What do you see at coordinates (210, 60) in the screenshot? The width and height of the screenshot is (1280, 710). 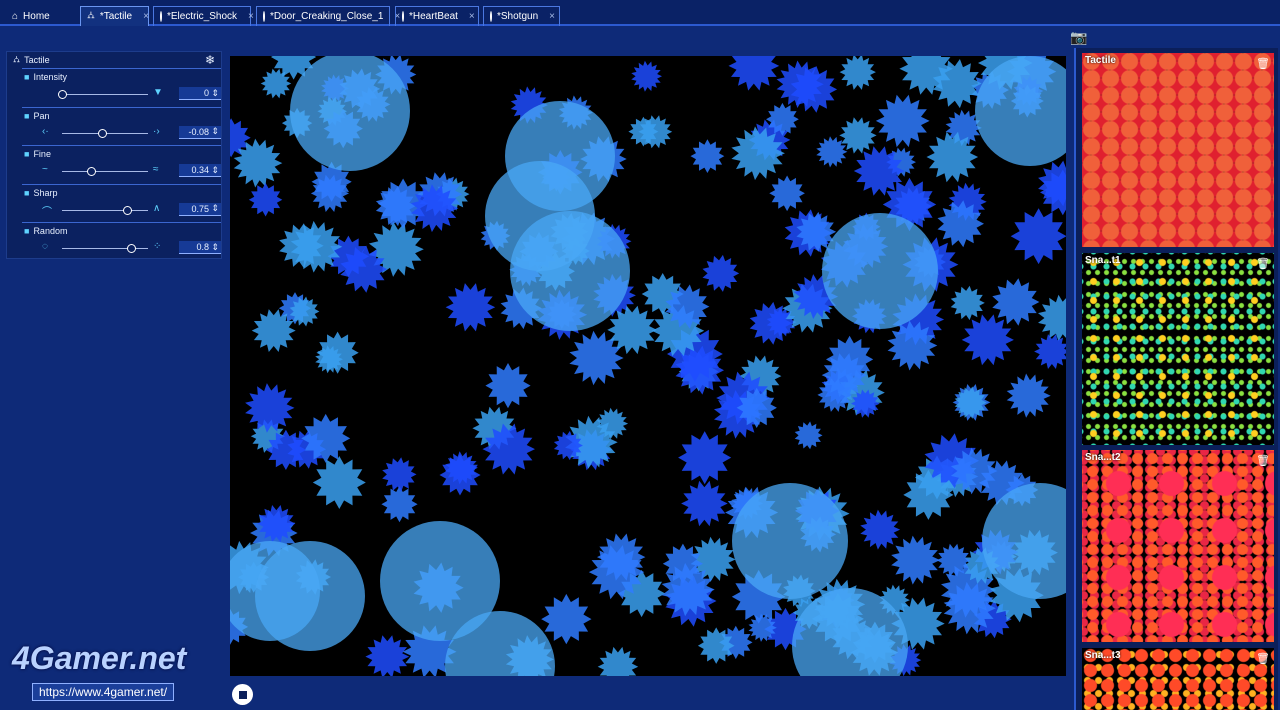 I see `snowflake-icon: ❄` at bounding box center [210, 60].